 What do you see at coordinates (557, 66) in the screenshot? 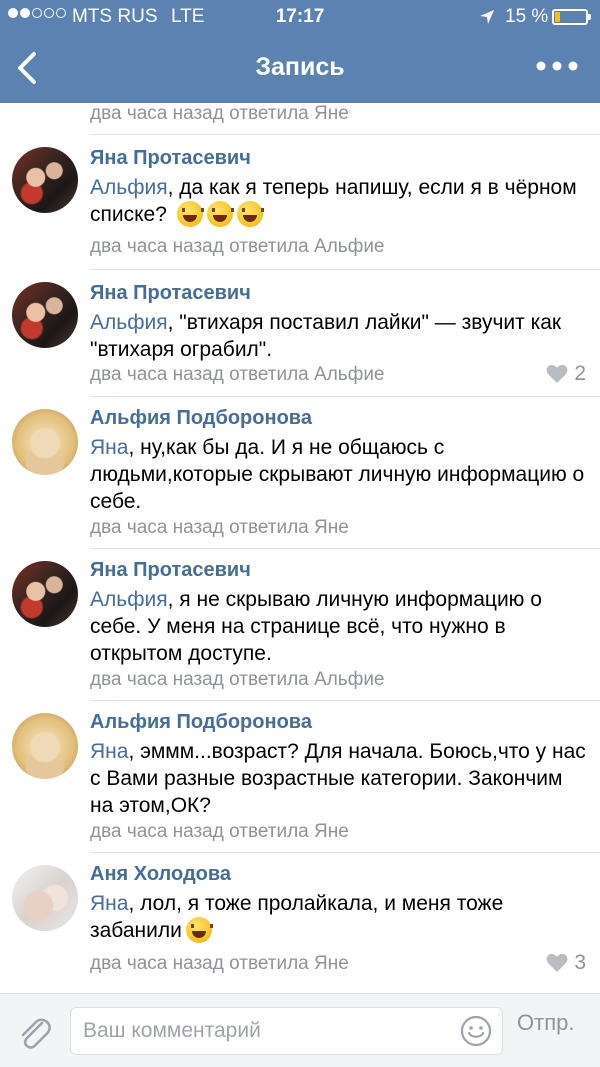
I see `more-dots-icon` at bounding box center [557, 66].